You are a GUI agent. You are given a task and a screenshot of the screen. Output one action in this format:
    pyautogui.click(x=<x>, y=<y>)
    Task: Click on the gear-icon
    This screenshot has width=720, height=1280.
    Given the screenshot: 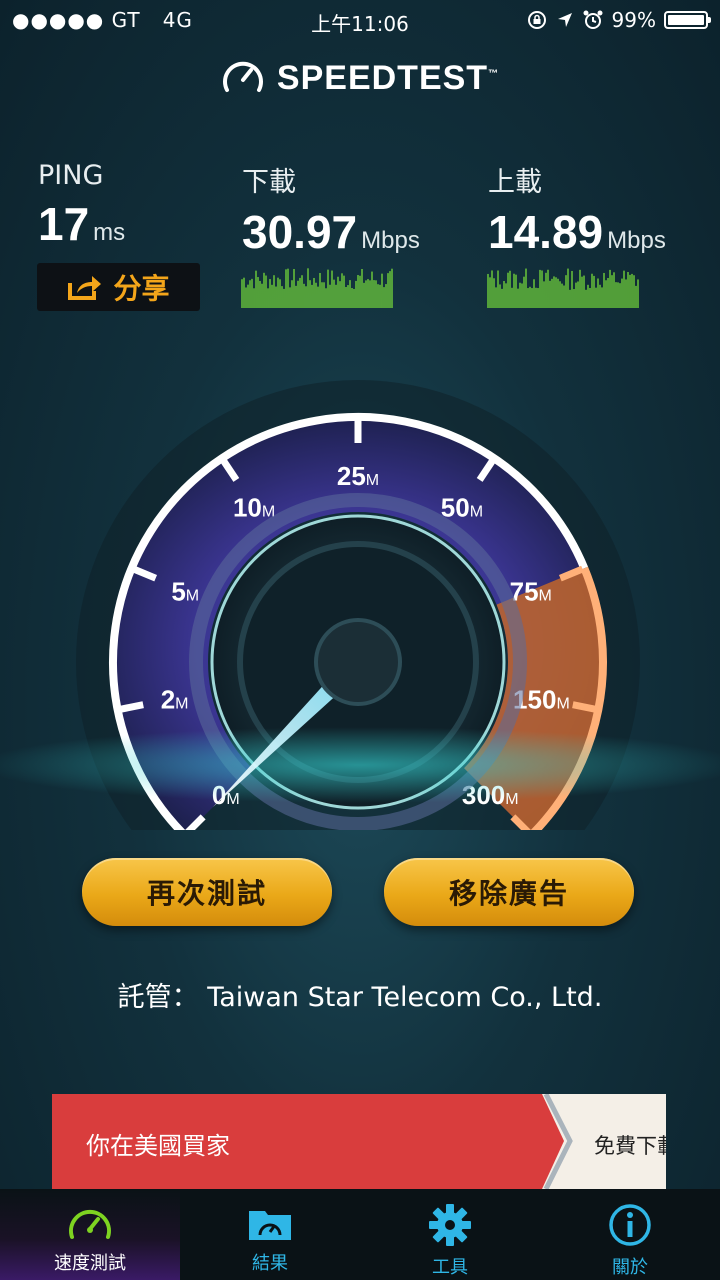 What is the action you would take?
    pyautogui.click(x=450, y=1225)
    